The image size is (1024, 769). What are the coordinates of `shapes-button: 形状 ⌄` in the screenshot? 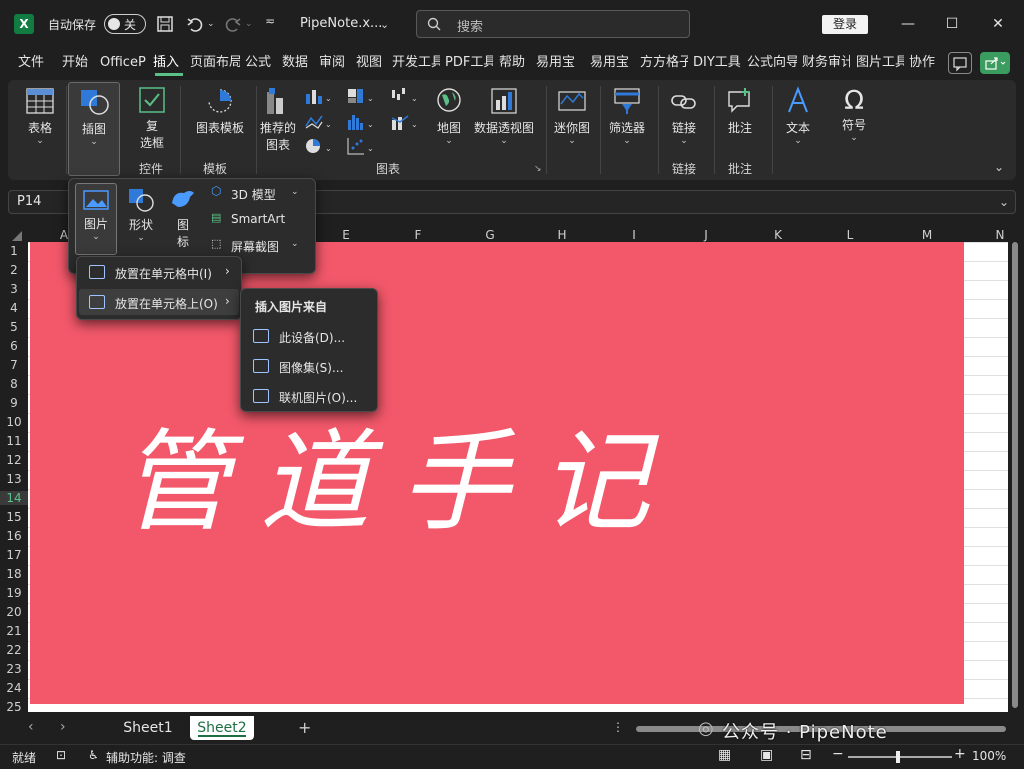 It's located at (141, 213).